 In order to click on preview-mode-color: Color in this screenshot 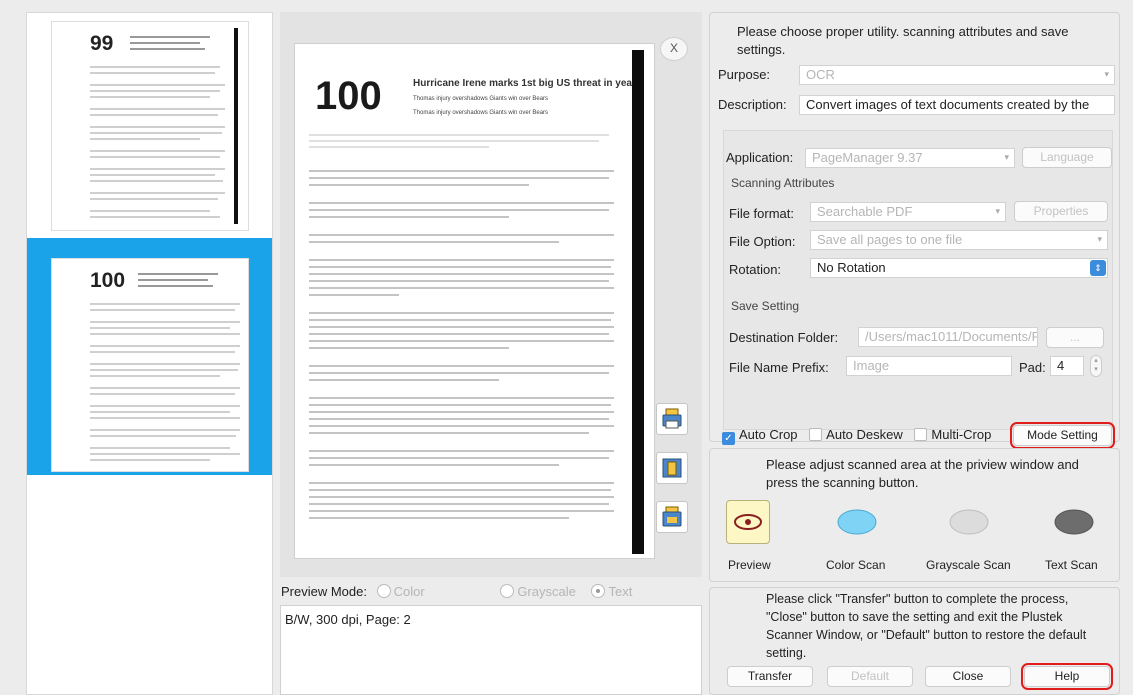, I will do `click(402, 591)`.